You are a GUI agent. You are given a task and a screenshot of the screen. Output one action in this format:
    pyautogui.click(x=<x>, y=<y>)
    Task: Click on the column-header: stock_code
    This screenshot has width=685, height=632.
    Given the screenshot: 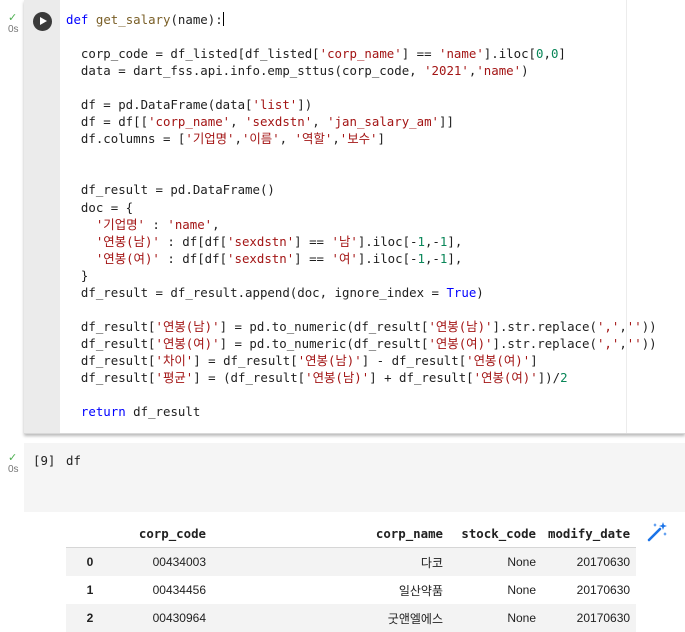 What is the action you would take?
    pyautogui.click(x=495, y=533)
    